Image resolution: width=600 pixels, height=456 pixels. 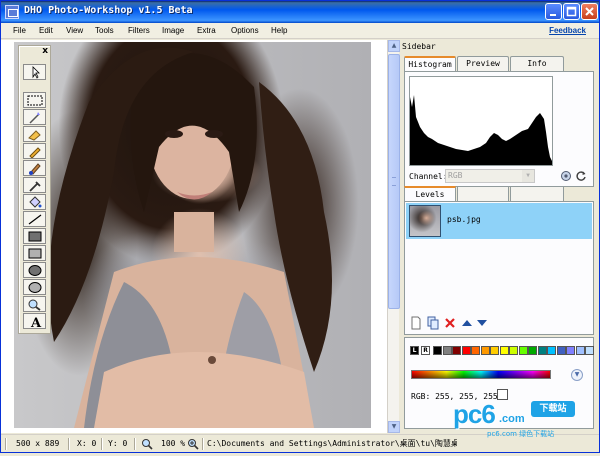 I want to click on sidebar-title: Sidebar, so click(x=419, y=46).